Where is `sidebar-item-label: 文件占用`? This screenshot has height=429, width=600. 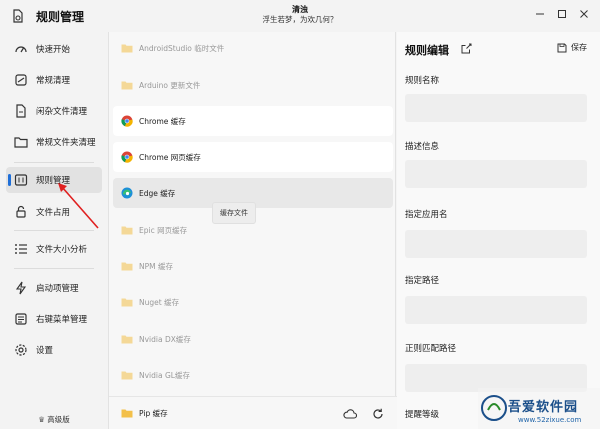
sidebar-item-label: 文件占用 is located at coordinates (53, 213).